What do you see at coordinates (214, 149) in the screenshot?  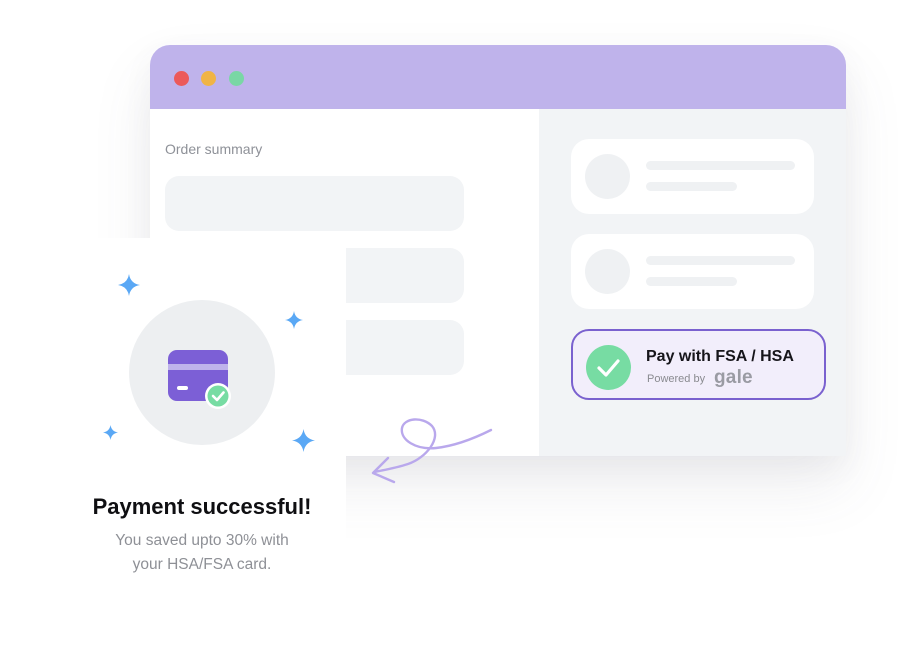 I see `order-summary-title: Order summary` at bounding box center [214, 149].